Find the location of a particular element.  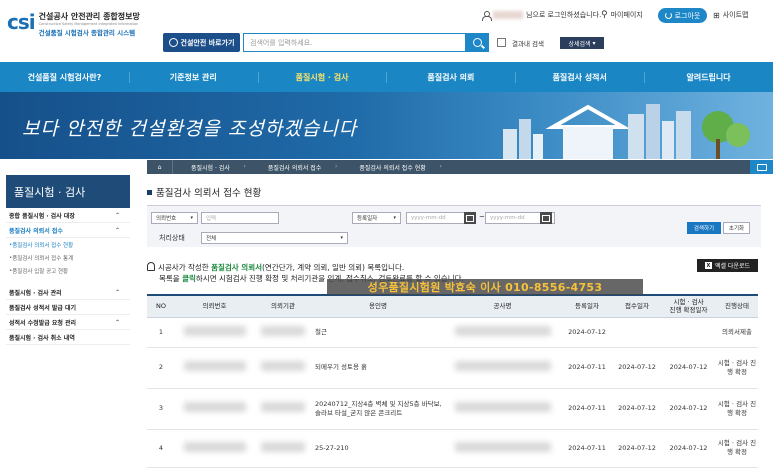

search-submit-button: 검색하기 is located at coordinates (704, 228).